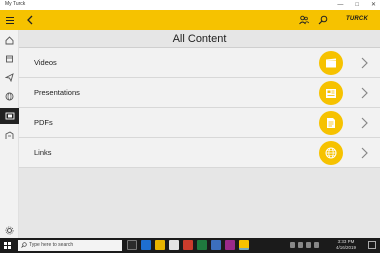 Image resolution: width=380 pixels, height=253 pixels. Describe the element at coordinates (160, 245) in the screenshot. I see `file-explorer-icon` at that location.